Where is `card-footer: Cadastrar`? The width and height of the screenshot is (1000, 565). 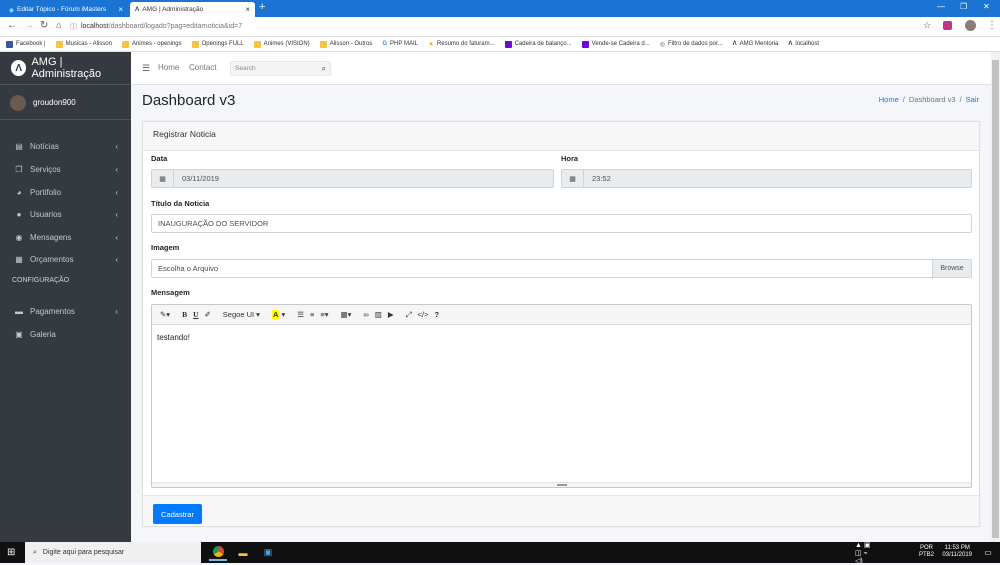 card-footer: Cadastrar is located at coordinates (561, 510).